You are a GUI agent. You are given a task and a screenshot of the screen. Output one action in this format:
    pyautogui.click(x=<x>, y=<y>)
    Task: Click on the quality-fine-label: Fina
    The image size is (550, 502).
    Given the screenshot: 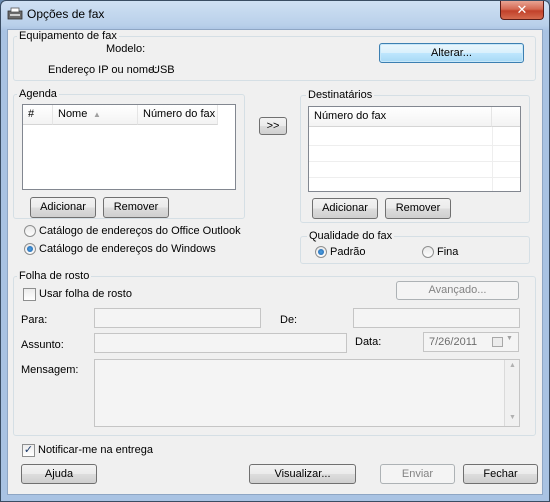 What is the action you would take?
    pyautogui.click(x=447, y=252)
    